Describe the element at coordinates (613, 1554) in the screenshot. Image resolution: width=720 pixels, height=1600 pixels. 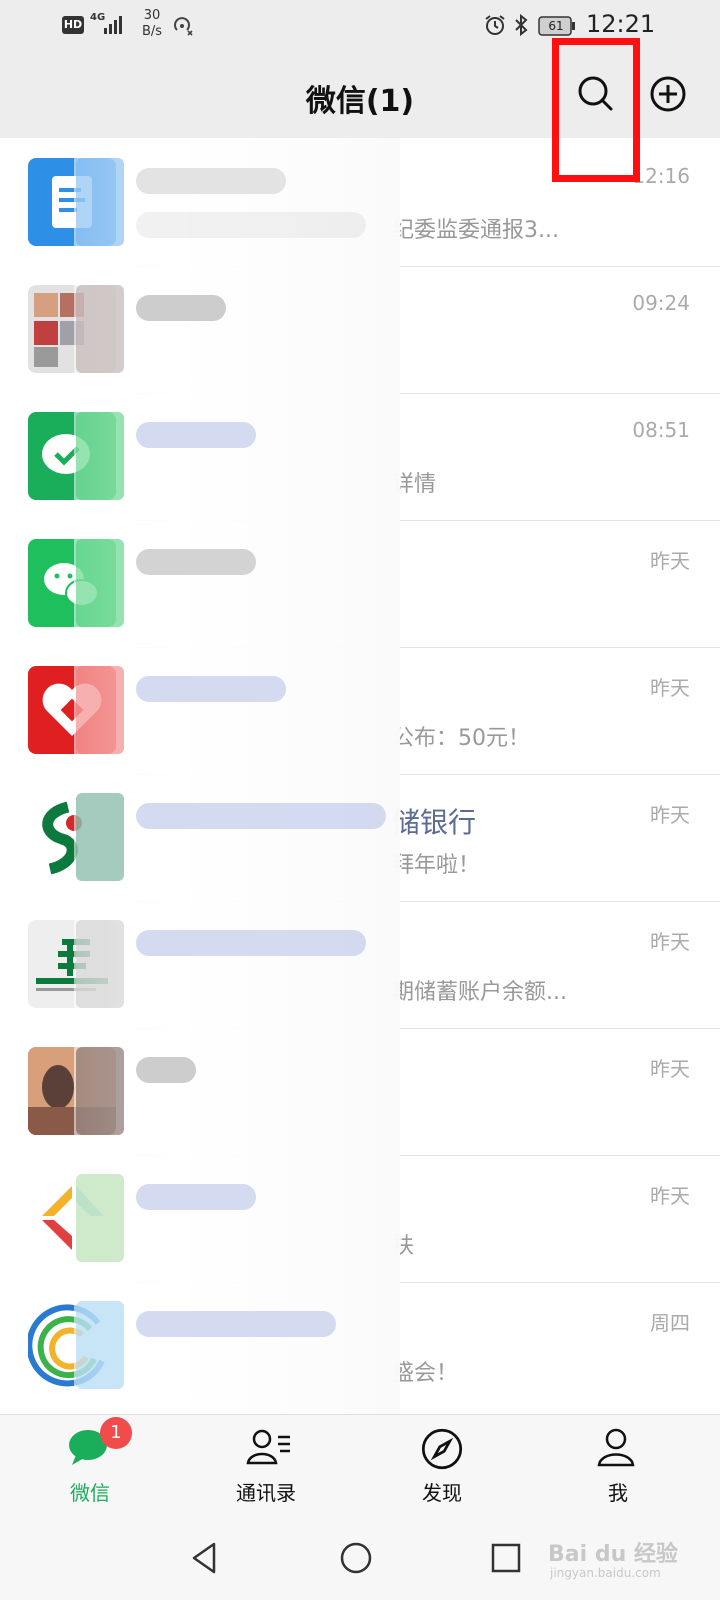
I see `watermark: Bai du 经验` at that location.